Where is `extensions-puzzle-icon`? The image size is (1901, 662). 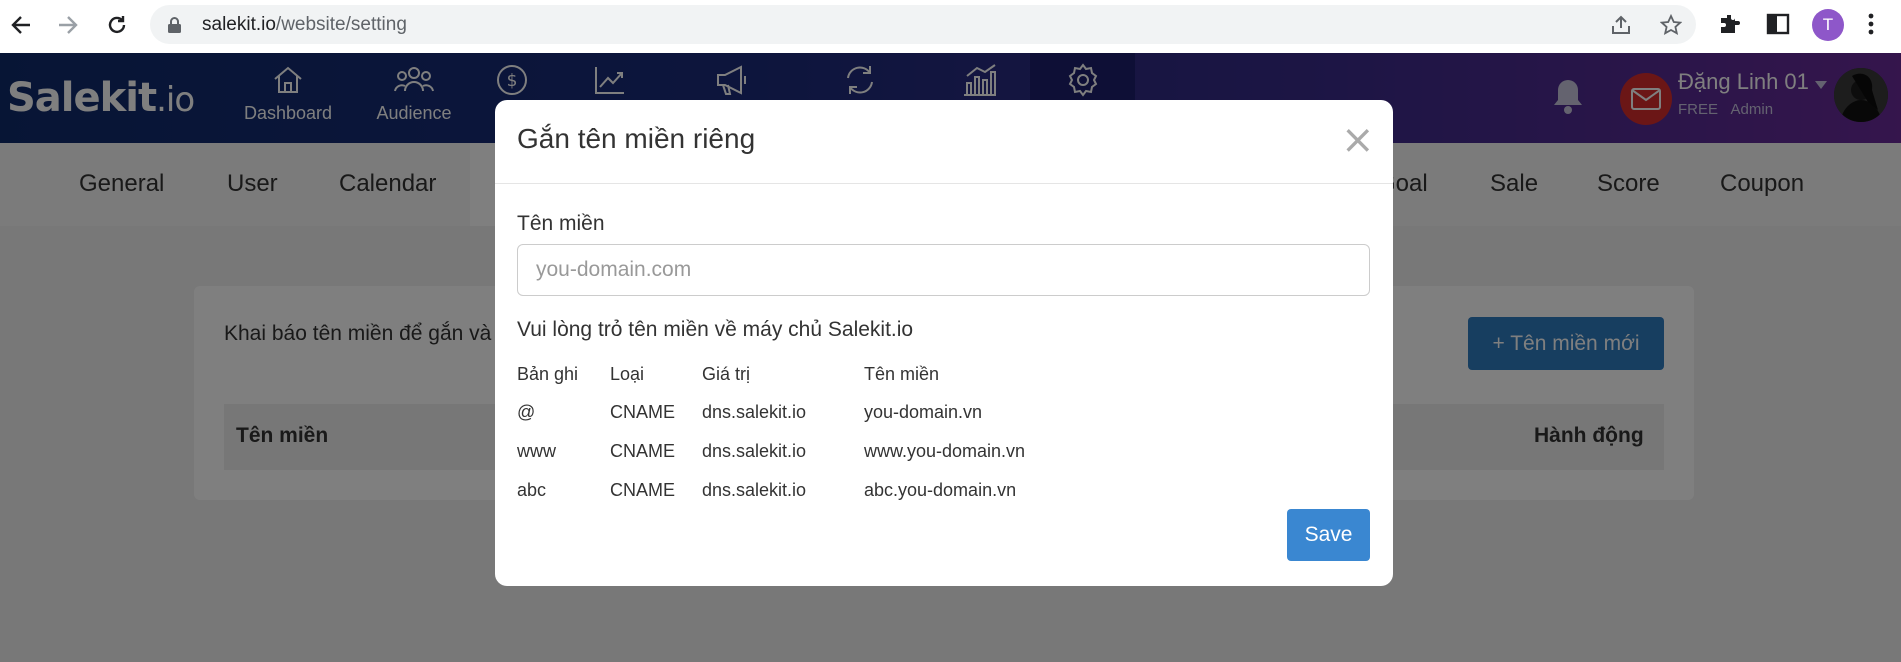 extensions-puzzle-icon is located at coordinates (1731, 25).